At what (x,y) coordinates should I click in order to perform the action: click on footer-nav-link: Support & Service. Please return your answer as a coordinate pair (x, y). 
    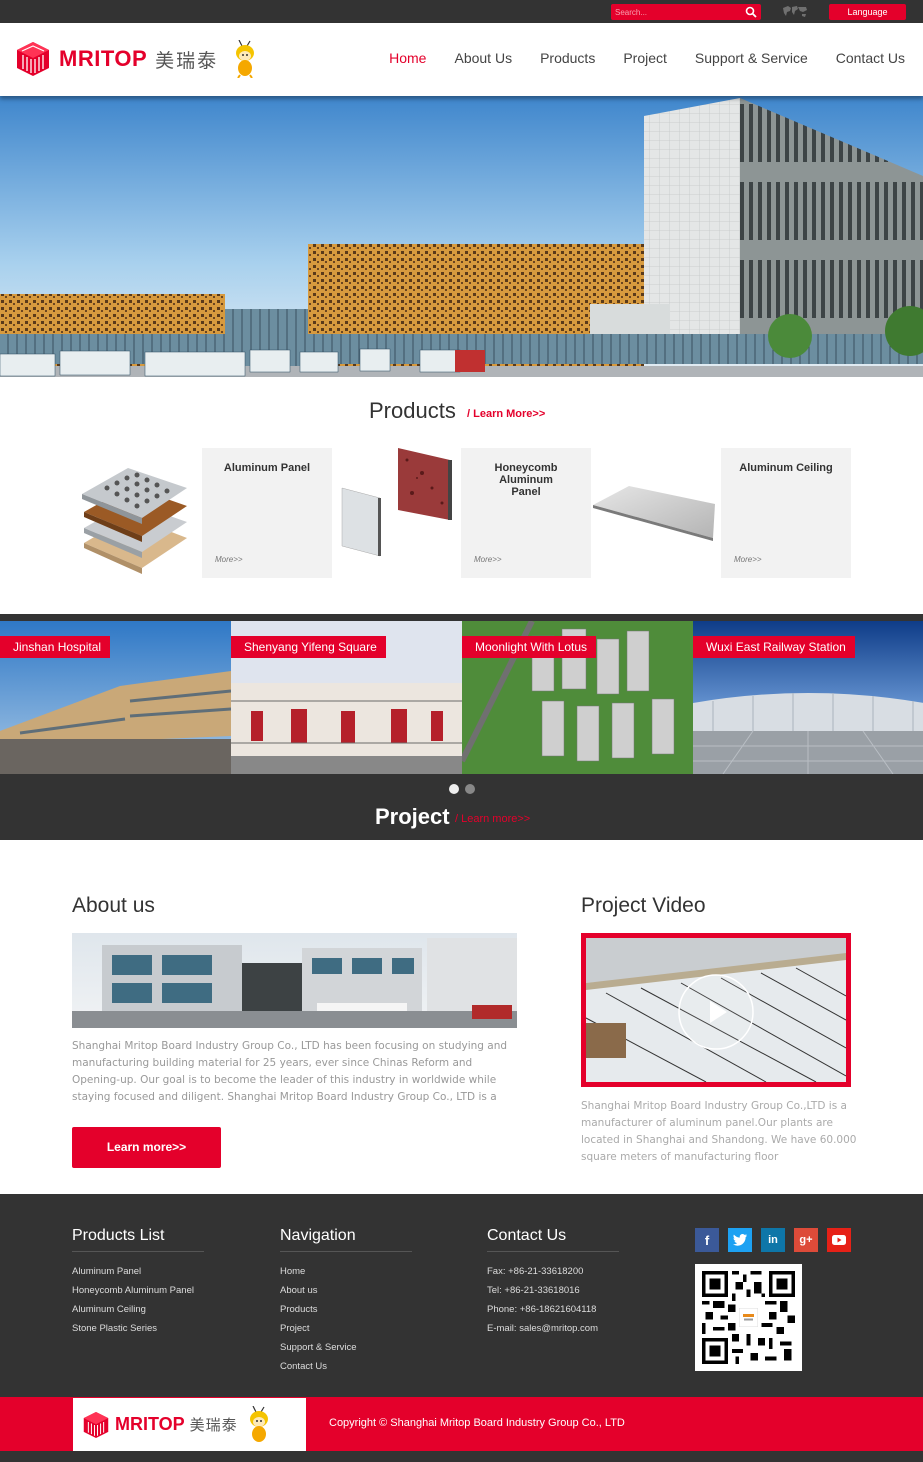
    Looking at the image, I should click on (346, 1347).